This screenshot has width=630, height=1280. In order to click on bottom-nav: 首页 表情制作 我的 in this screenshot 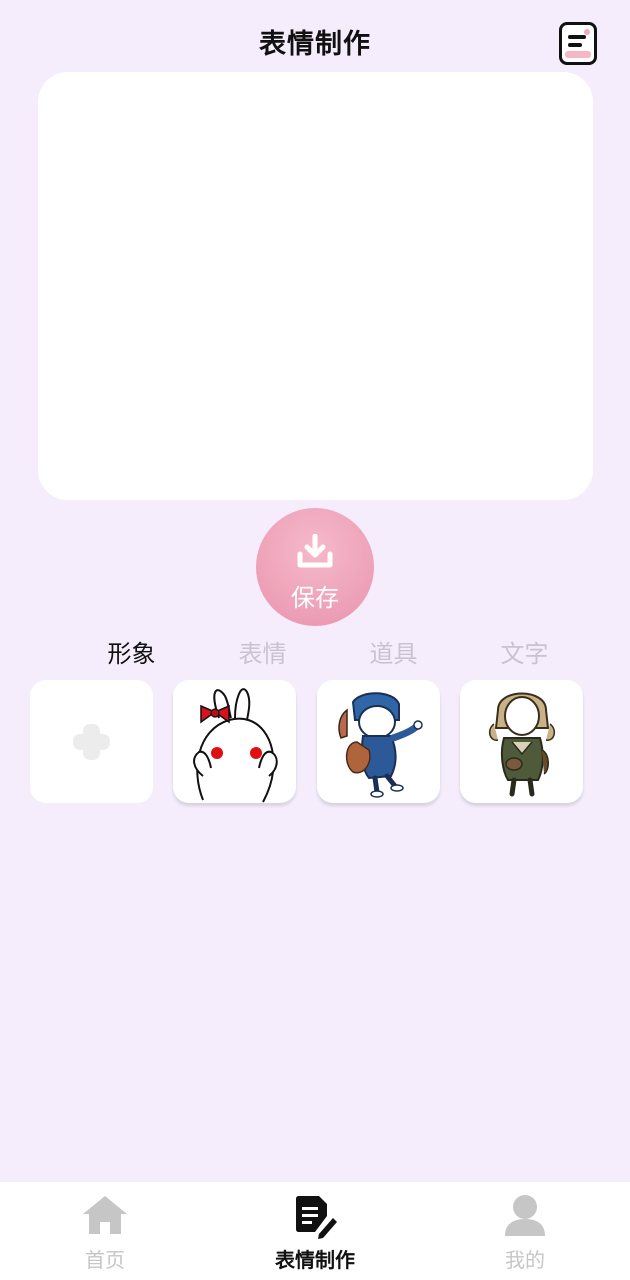, I will do `click(315, 1231)`.